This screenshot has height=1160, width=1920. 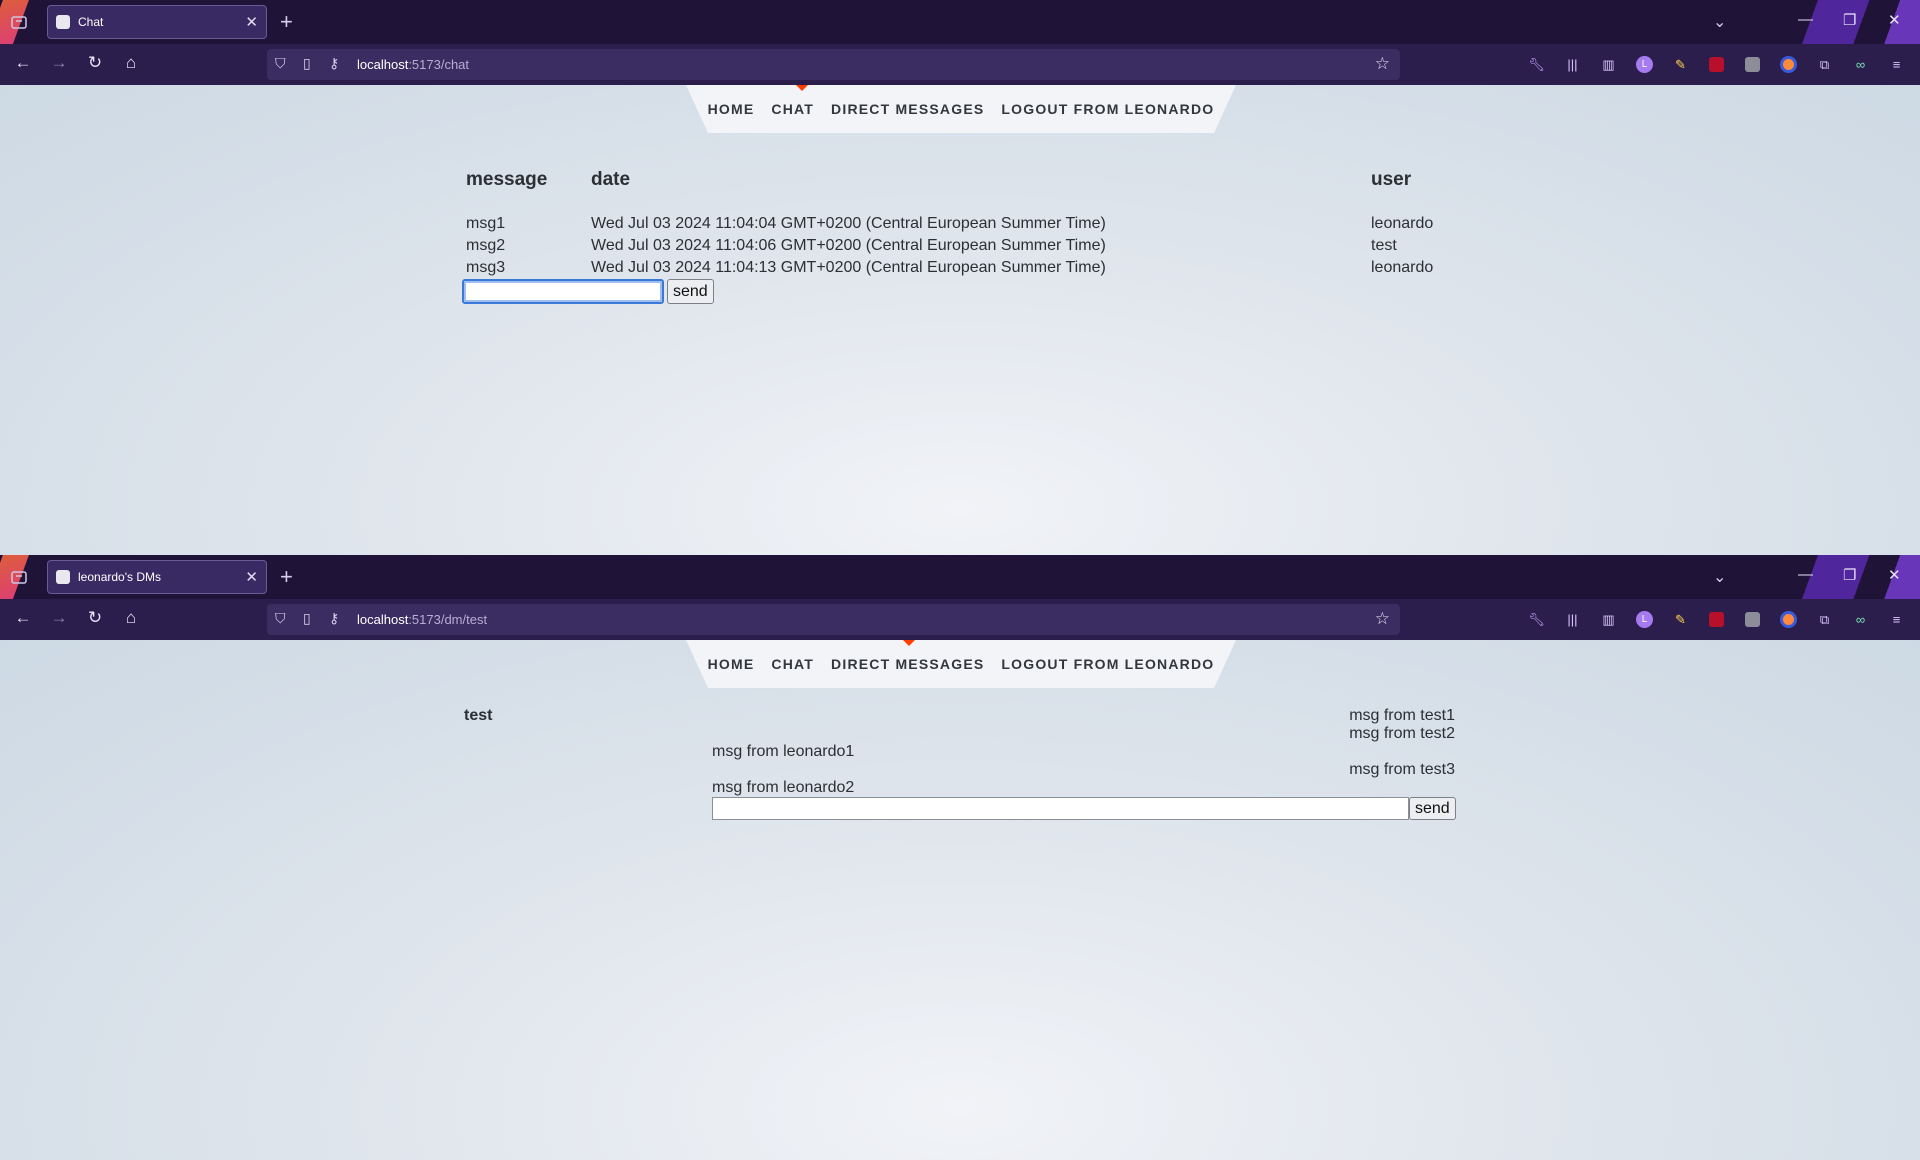 I want to click on dm-message-incoming: msg from test1, so click(x=1402, y=715).